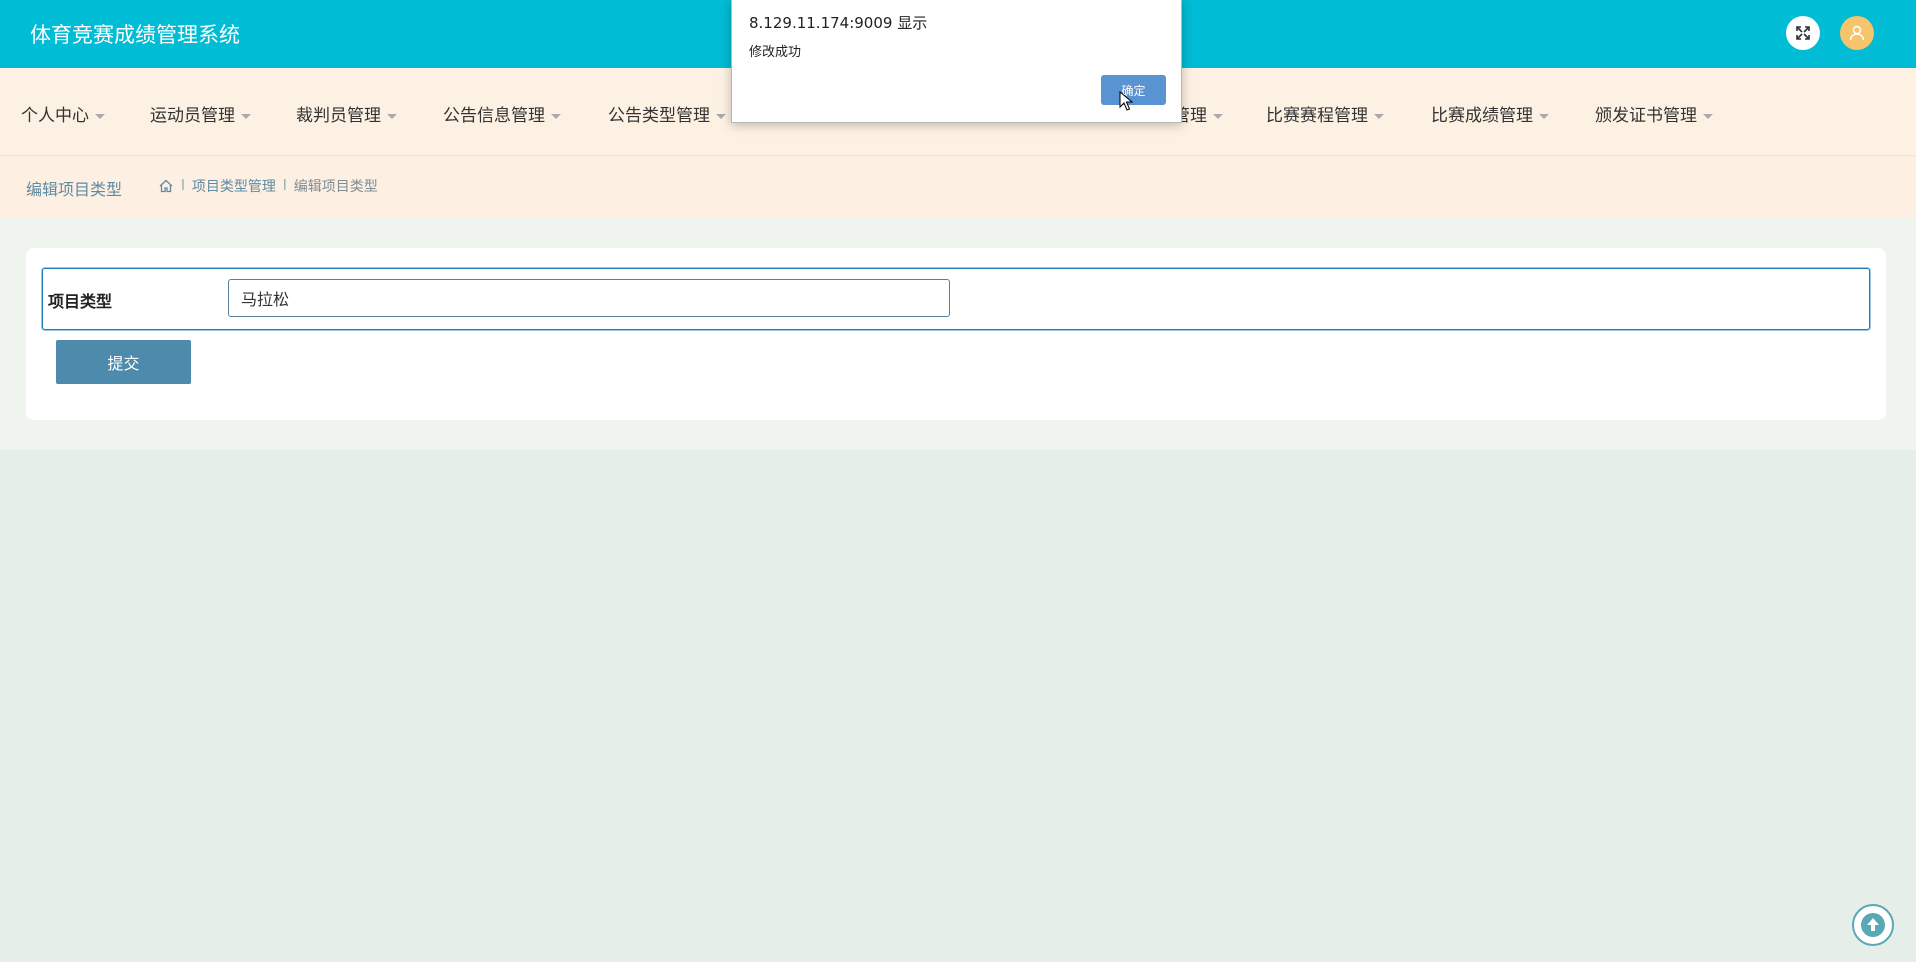  I want to click on dialog-message: 修改成功, so click(775, 52).